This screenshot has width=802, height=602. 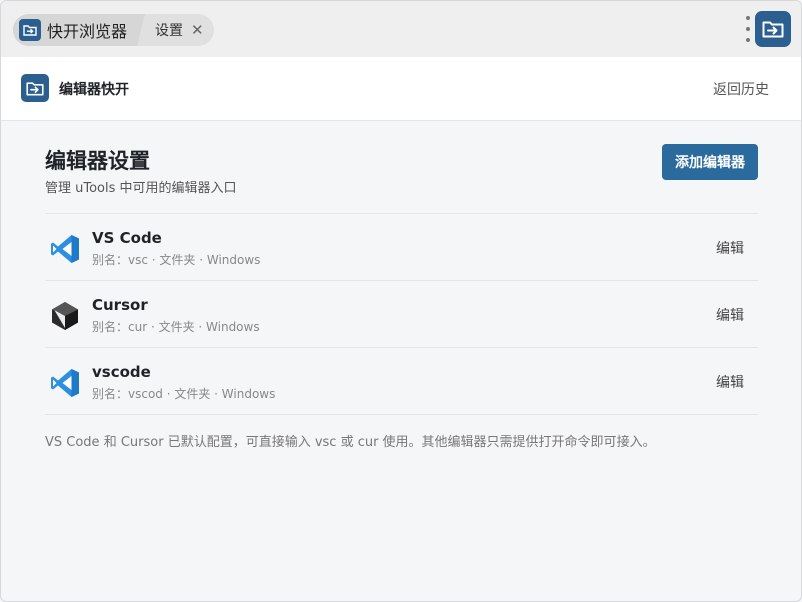 What do you see at coordinates (401, 89) in the screenshot?
I see `page-header: 编辑器快开 返回历史` at bounding box center [401, 89].